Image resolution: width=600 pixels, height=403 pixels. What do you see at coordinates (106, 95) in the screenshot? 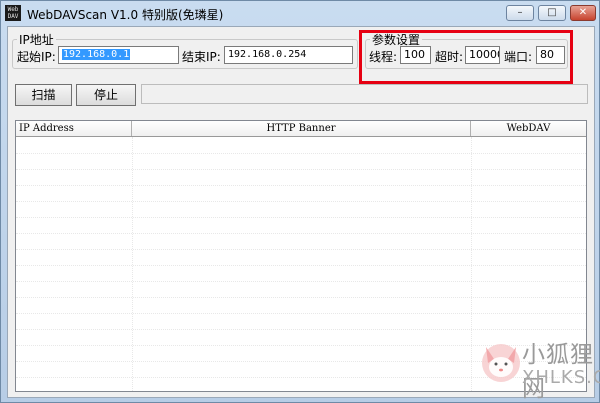
I see `stop-button: 停止` at bounding box center [106, 95].